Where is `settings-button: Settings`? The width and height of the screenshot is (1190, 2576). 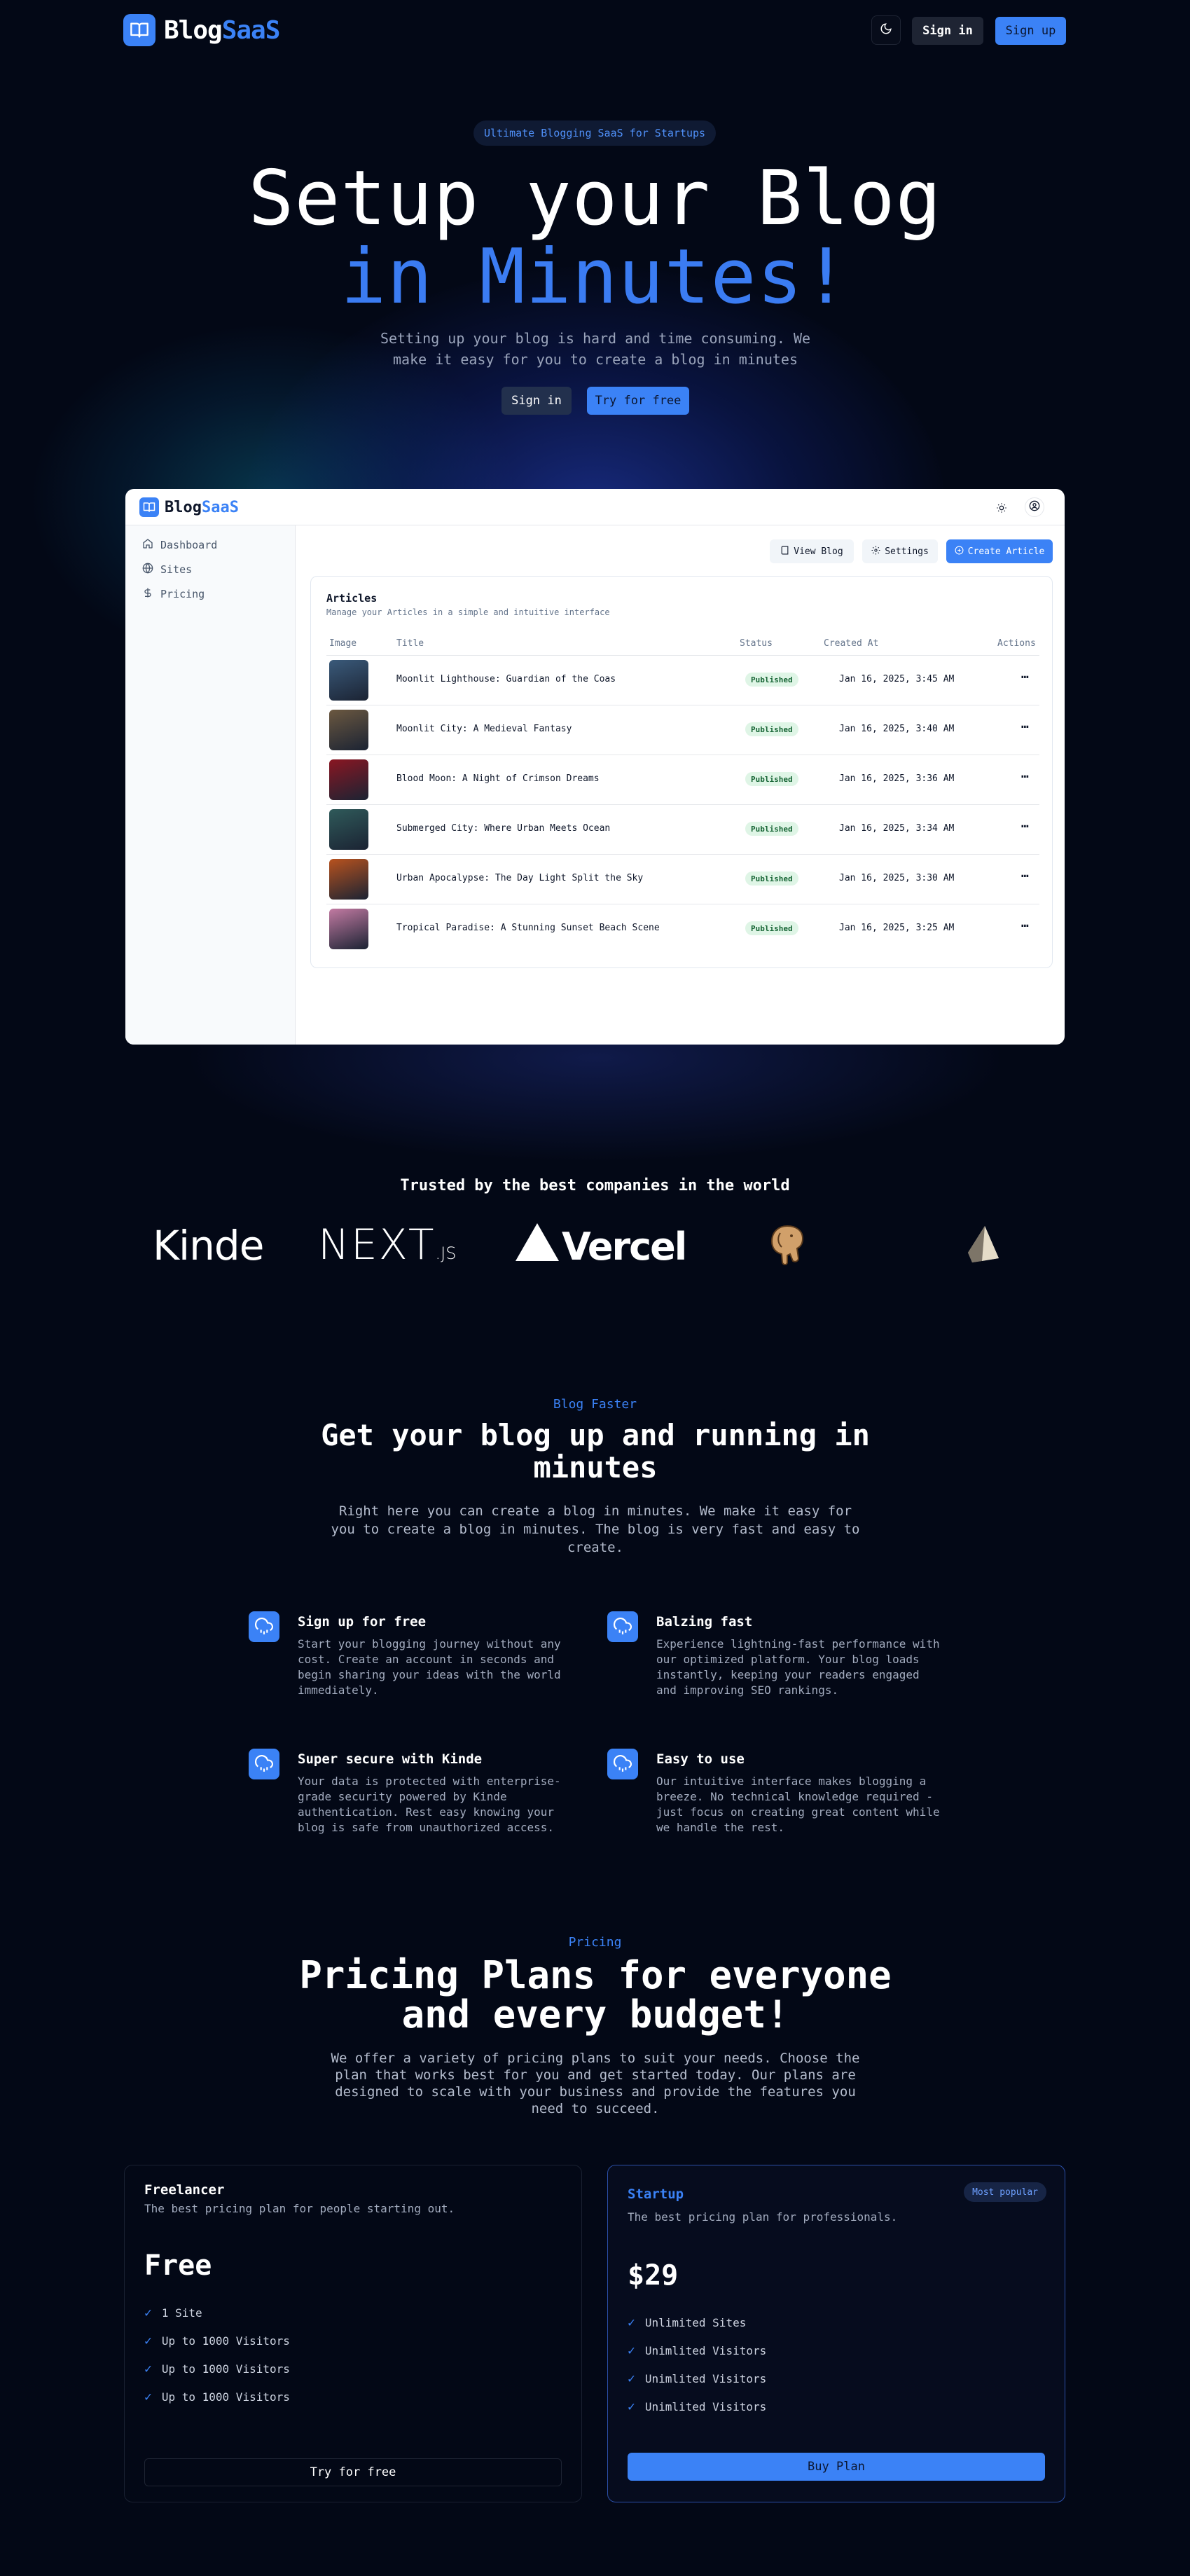 settings-button: Settings is located at coordinates (900, 551).